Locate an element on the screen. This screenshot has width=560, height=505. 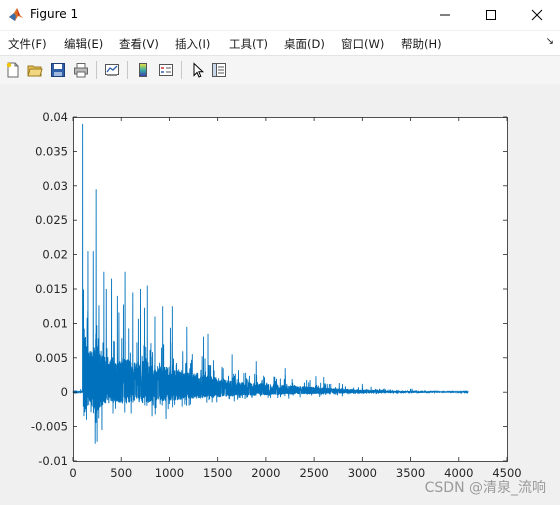
watermark-text: CSDN @清泉_流响 is located at coordinates (485, 488).